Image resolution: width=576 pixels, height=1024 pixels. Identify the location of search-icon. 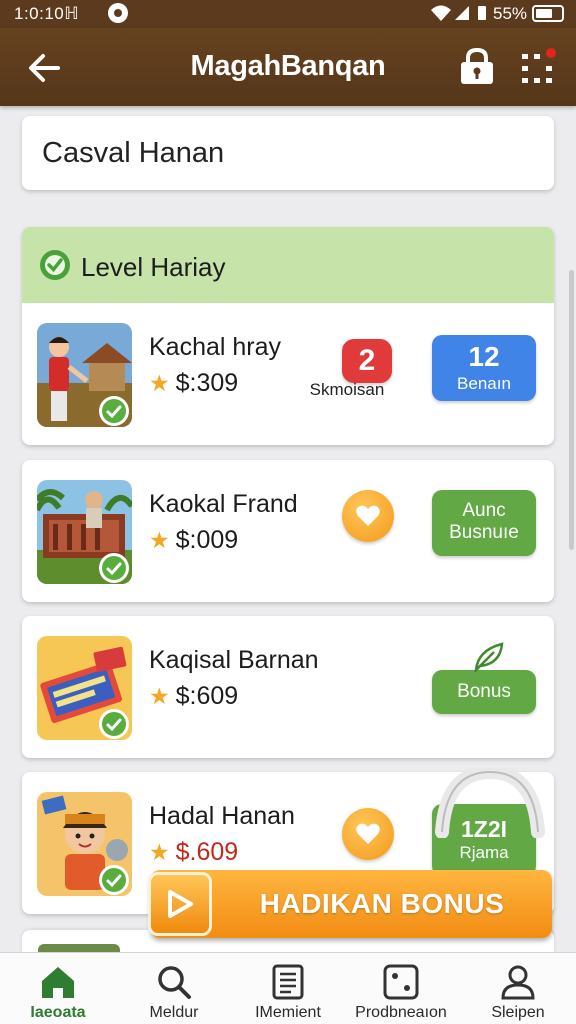
(174, 982).